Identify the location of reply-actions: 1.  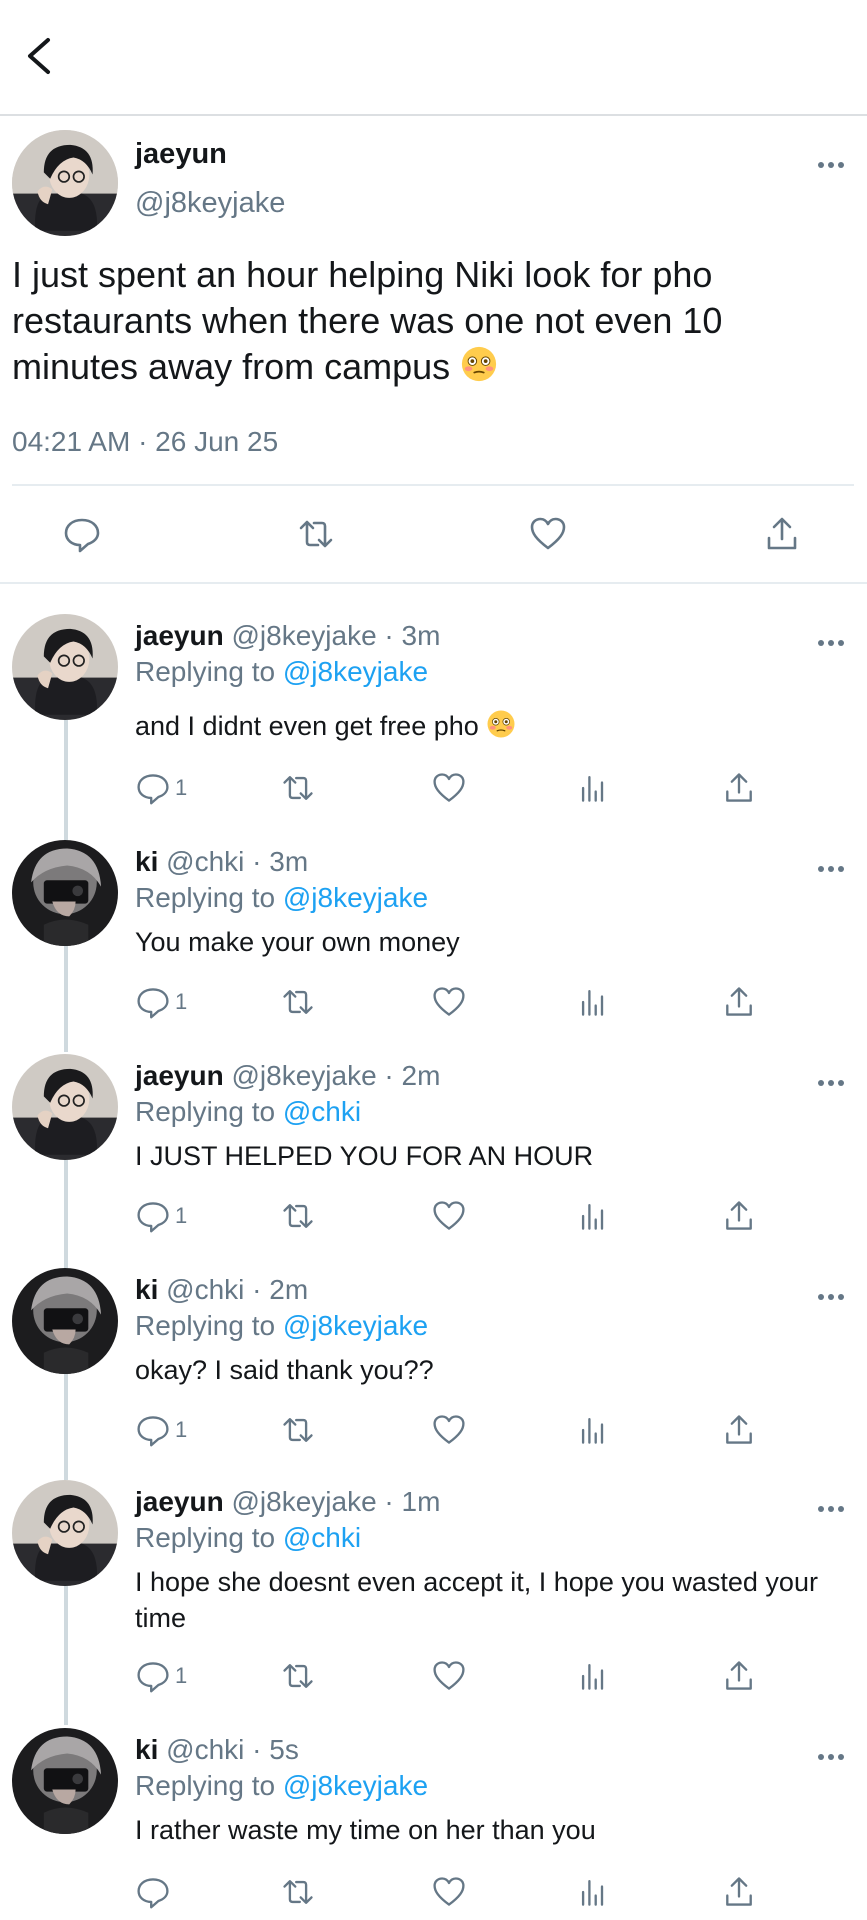
(455, 788).